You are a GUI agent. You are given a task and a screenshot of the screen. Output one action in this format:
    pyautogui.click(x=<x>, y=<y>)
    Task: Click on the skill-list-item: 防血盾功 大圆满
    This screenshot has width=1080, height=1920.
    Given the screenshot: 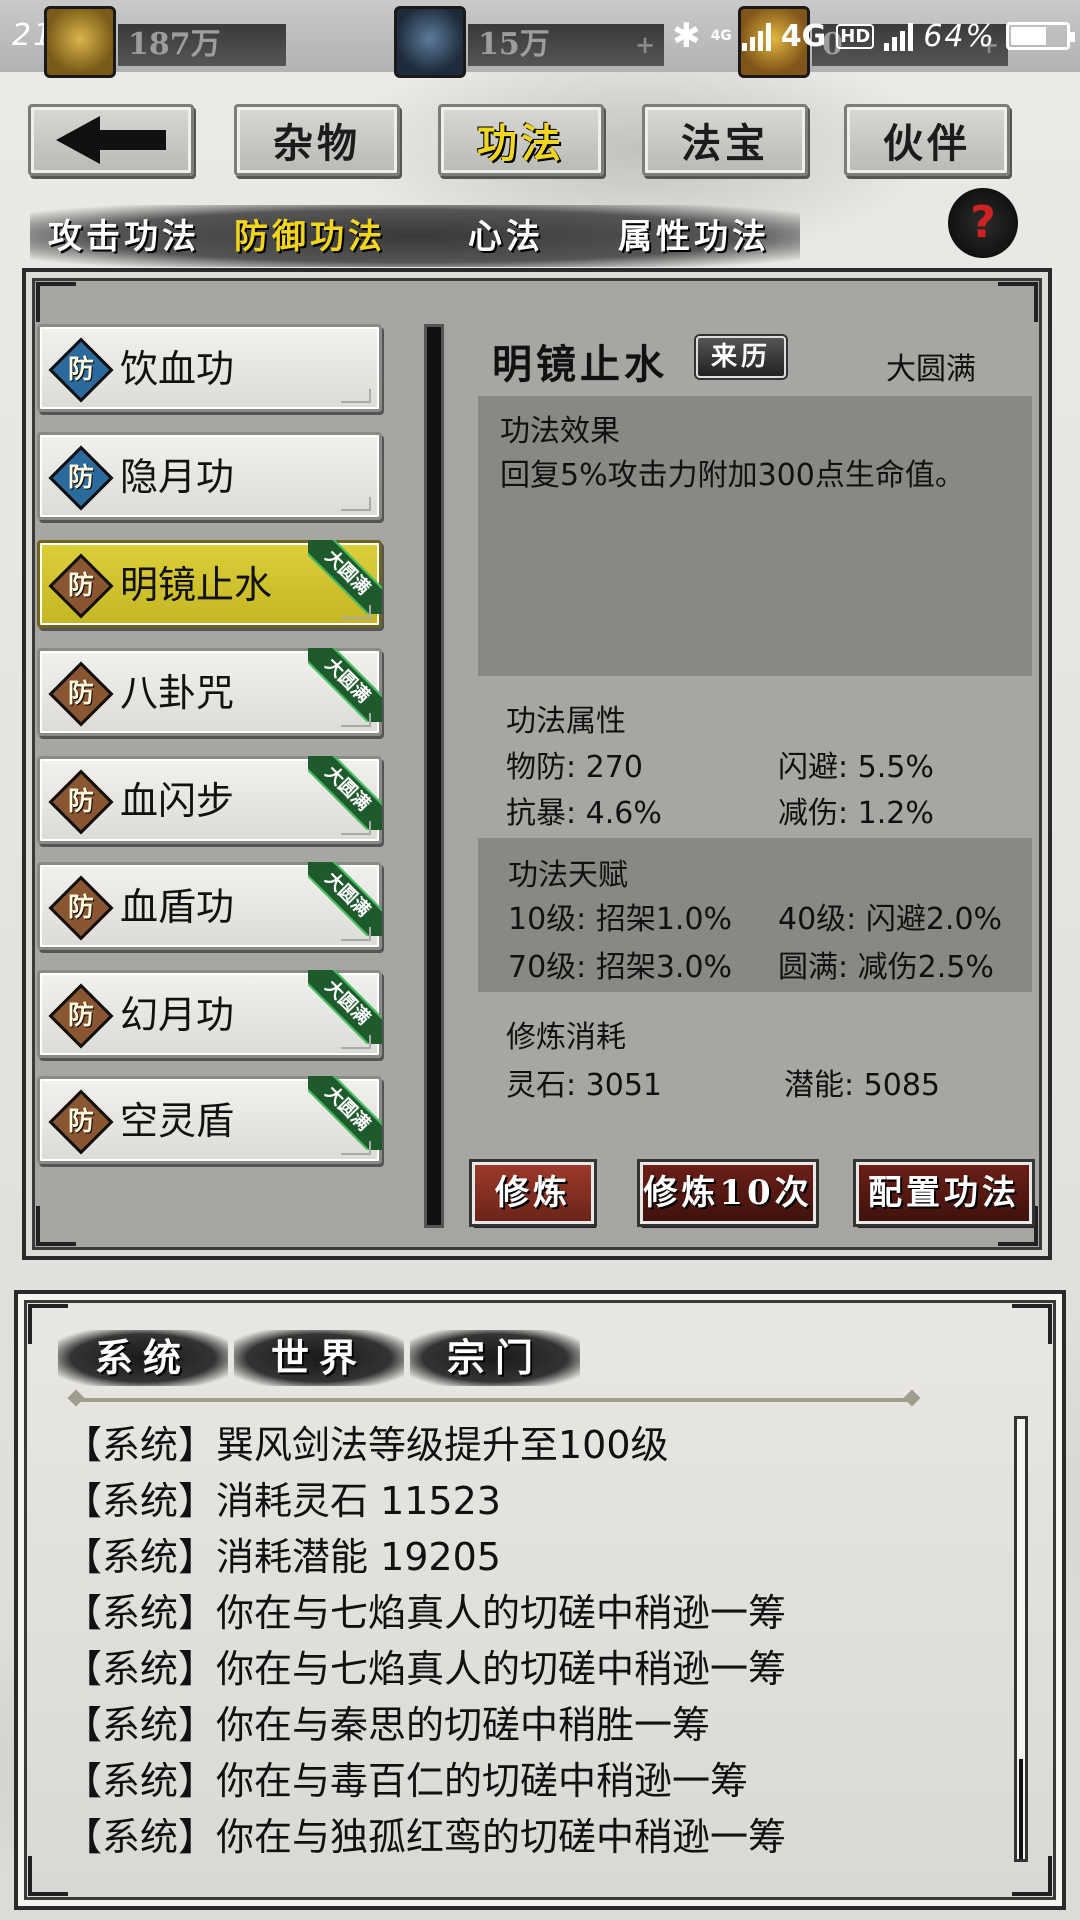 What is the action you would take?
    pyautogui.click(x=209, y=906)
    